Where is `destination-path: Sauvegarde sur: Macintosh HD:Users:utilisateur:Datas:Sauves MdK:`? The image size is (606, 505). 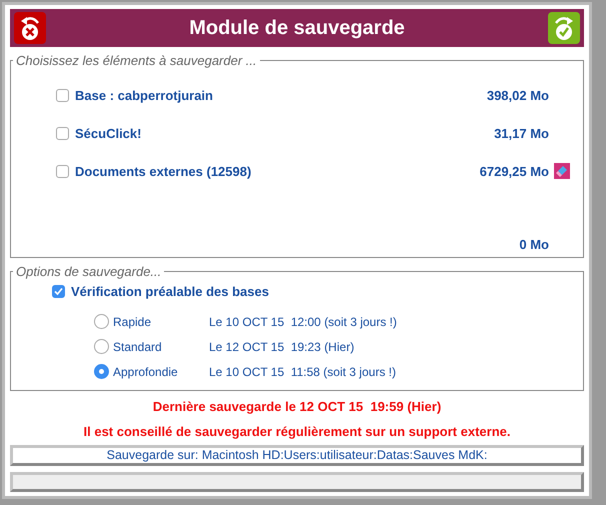 destination-path: Sauvegarde sur: Macintosh HD:Users:utilisateur:Datas:Sauves MdK: is located at coordinates (297, 455).